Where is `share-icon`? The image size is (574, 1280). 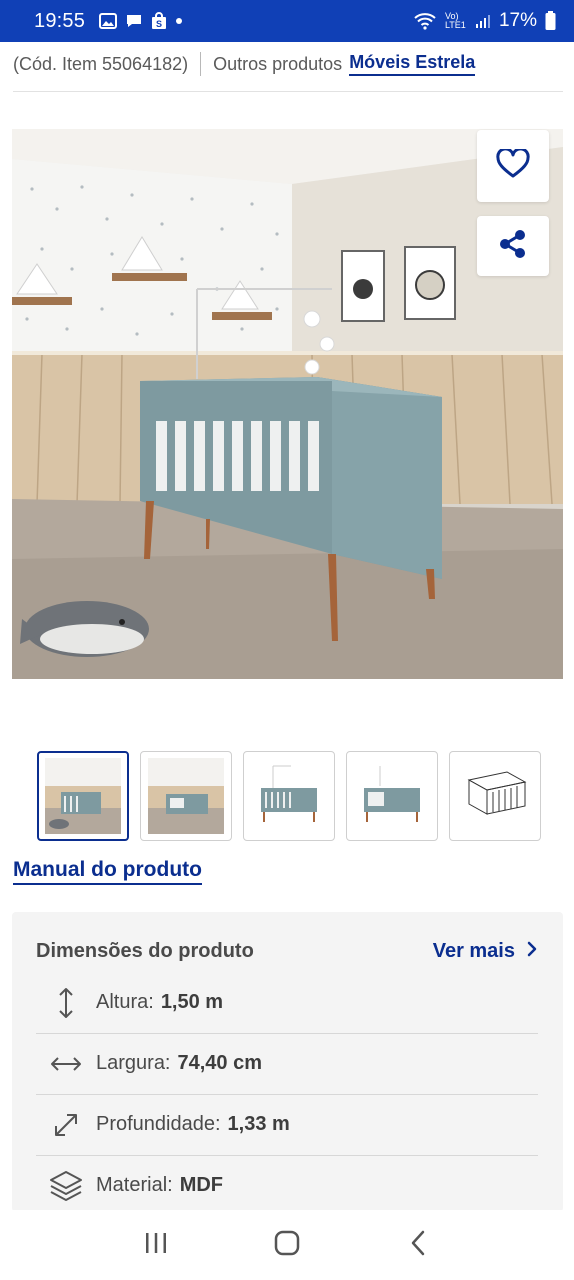
share-icon is located at coordinates (513, 246).